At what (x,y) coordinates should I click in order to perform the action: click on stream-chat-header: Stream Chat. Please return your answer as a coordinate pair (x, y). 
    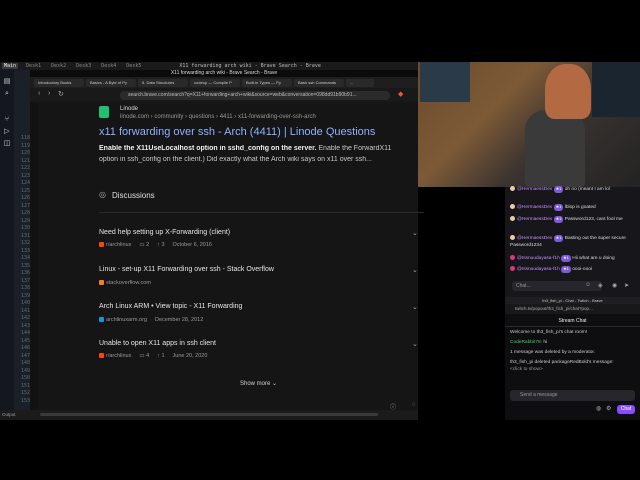
    Looking at the image, I should click on (572, 321).